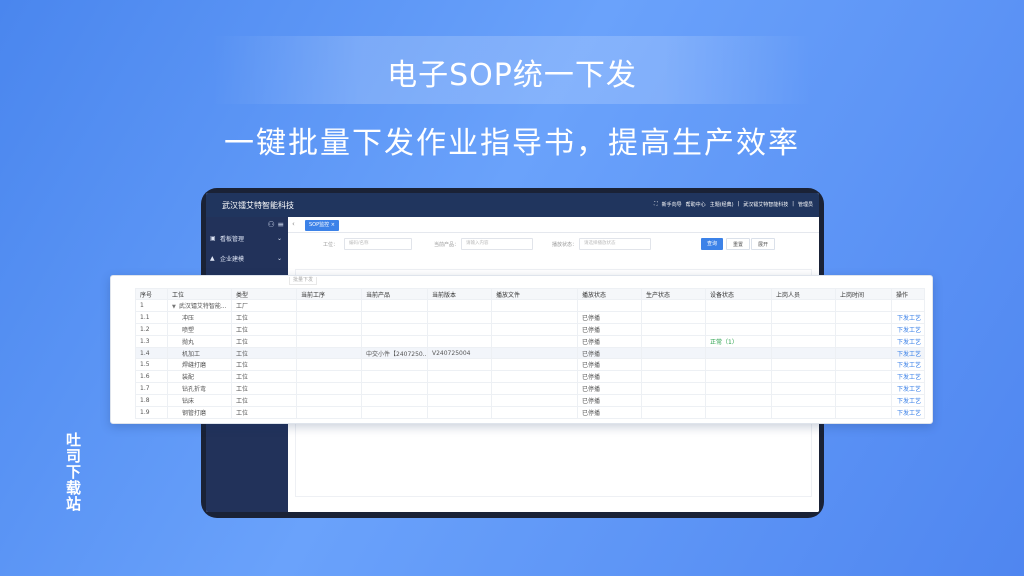 This screenshot has height=576, width=1024. Describe the element at coordinates (199, 329) in the screenshot. I see `cell-name: 喷塑` at that location.